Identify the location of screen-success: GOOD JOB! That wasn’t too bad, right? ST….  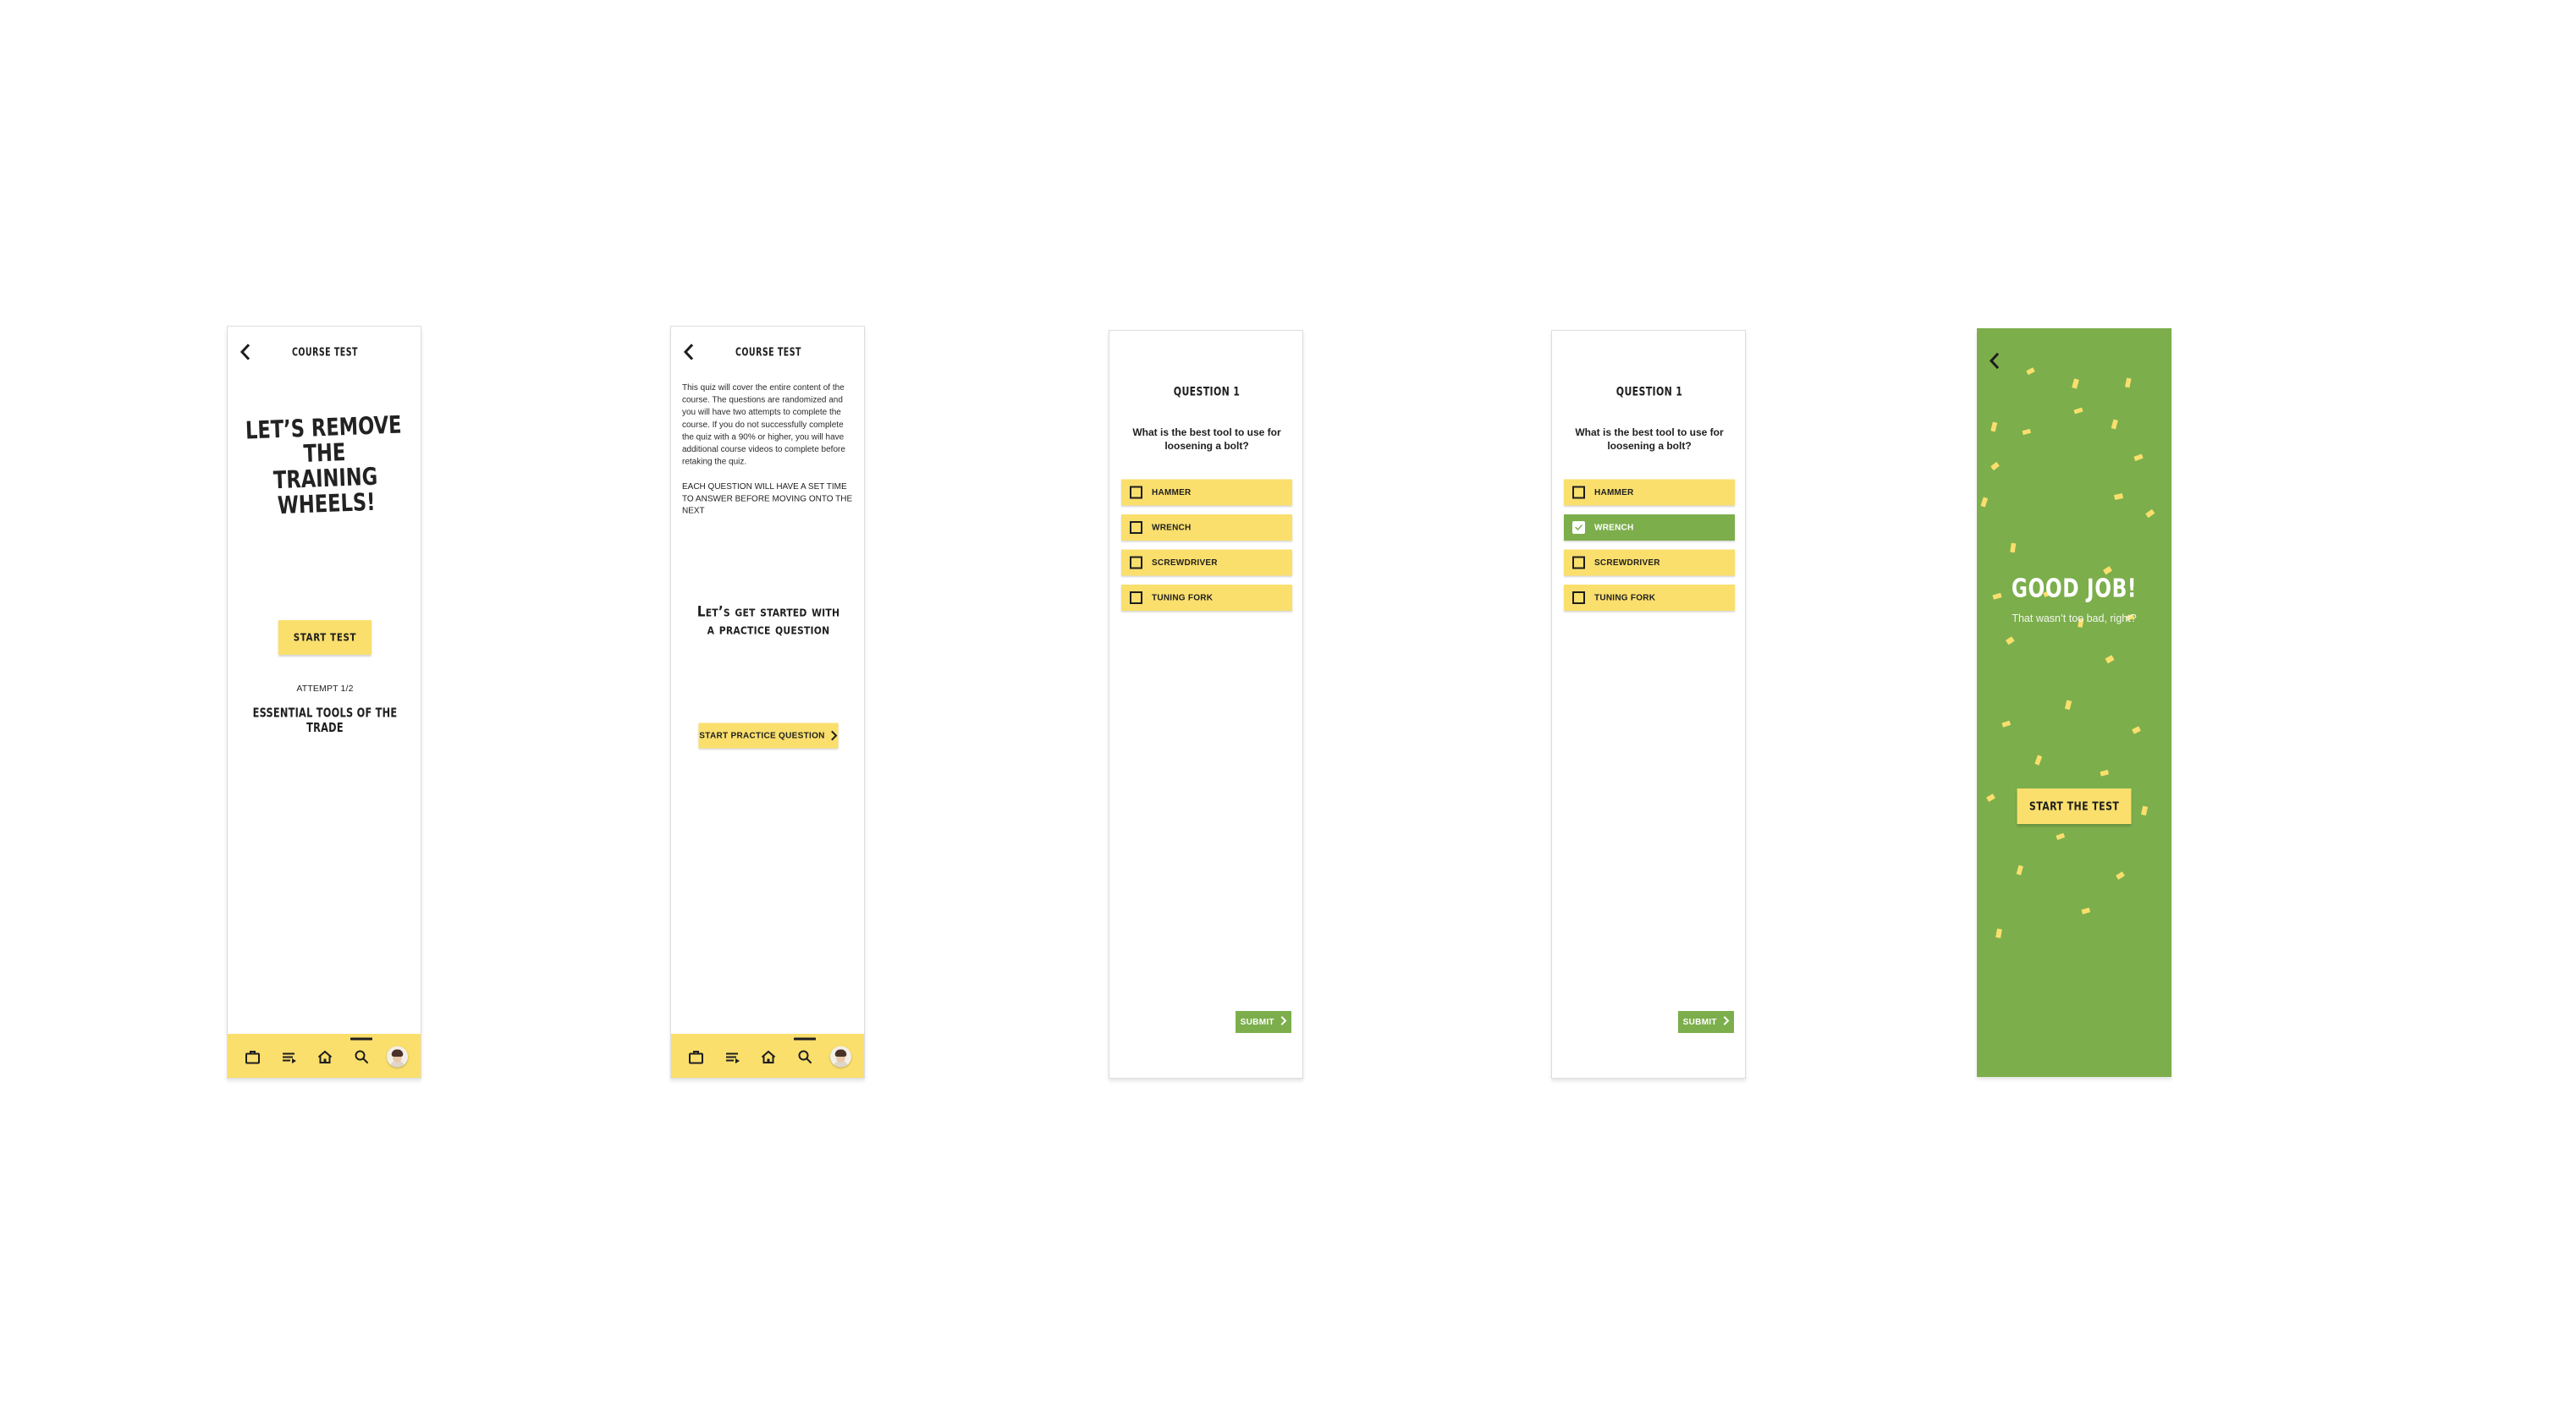
(2074, 702).